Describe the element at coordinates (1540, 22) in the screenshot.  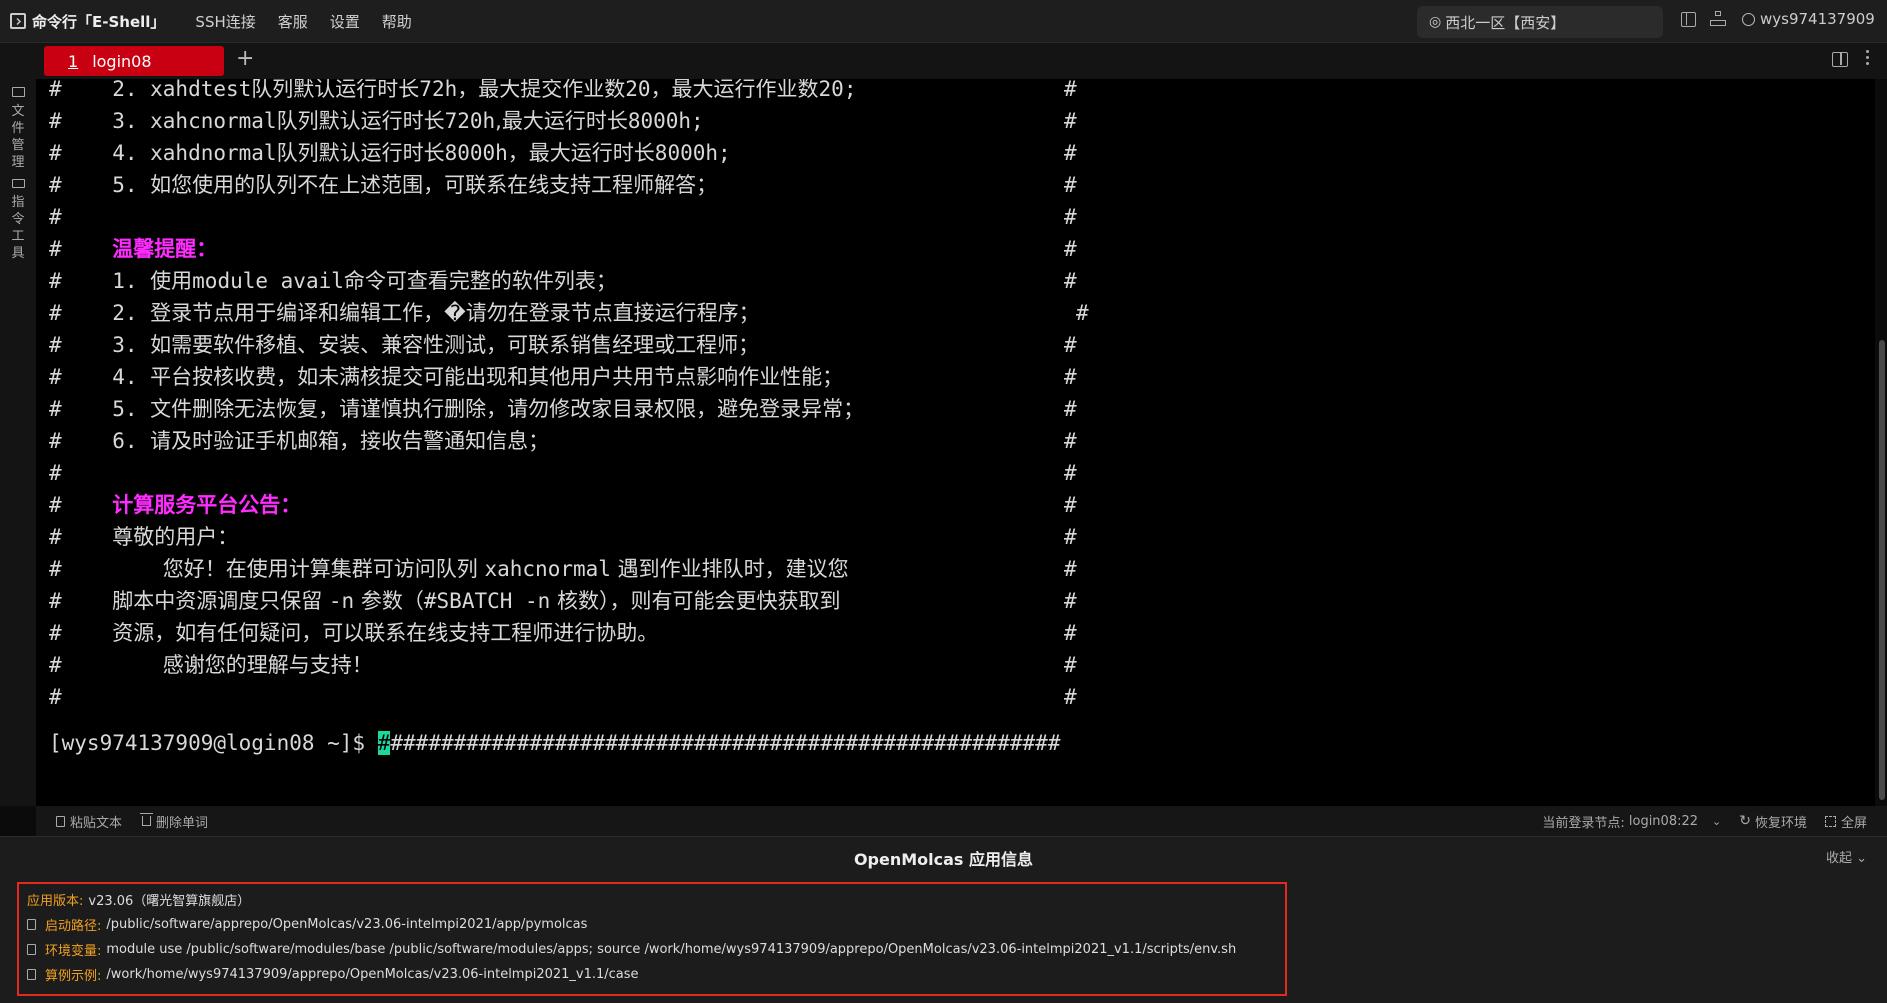
I see `region-selector: ◎ 西北一区【西安】` at that location.